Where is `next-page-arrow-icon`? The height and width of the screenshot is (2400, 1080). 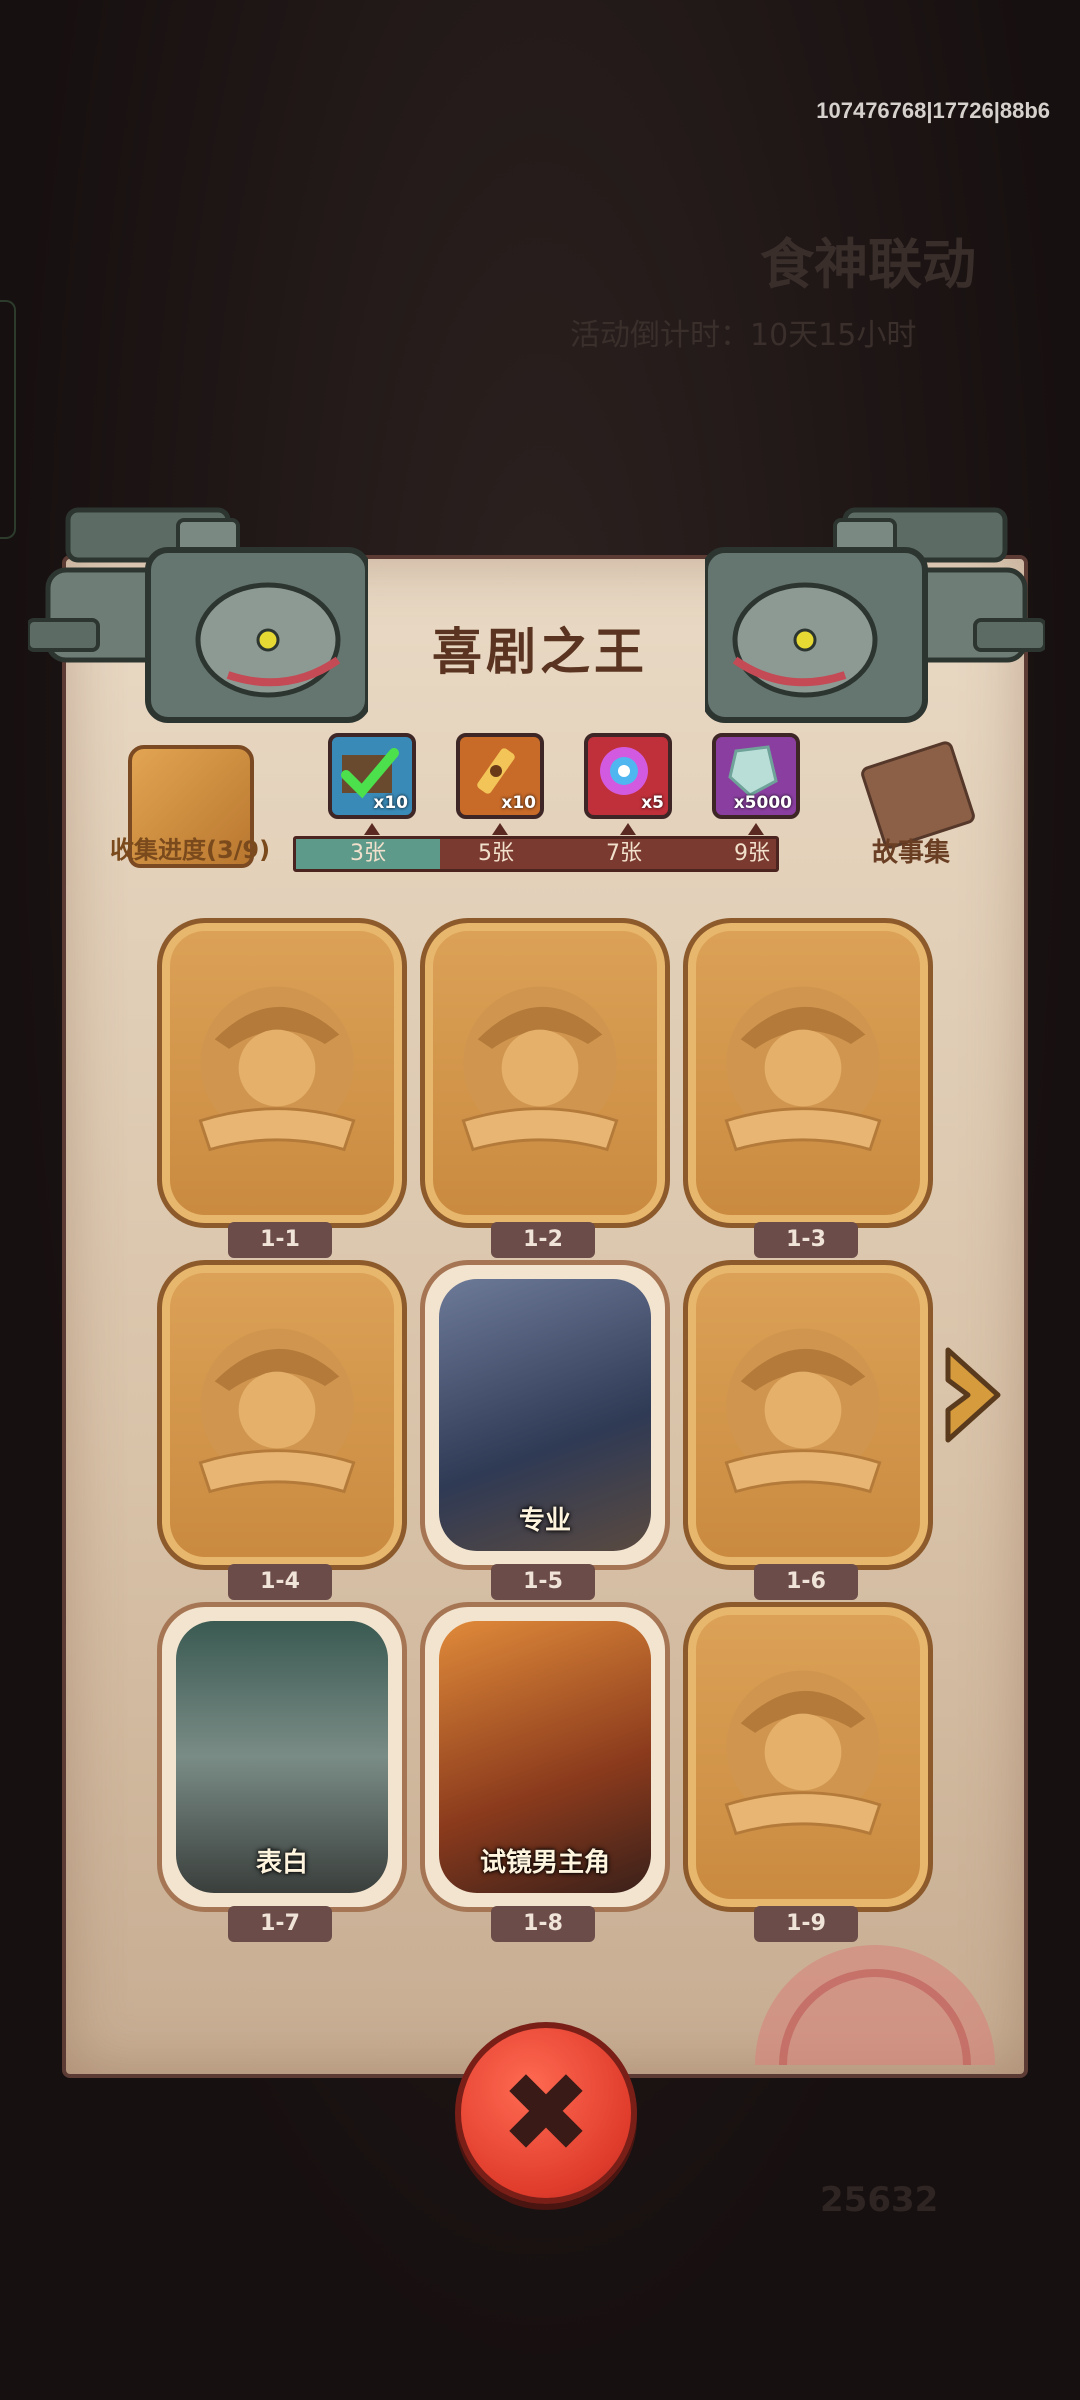 next-page-arrow-icon is located at coordinates (973, 1395).